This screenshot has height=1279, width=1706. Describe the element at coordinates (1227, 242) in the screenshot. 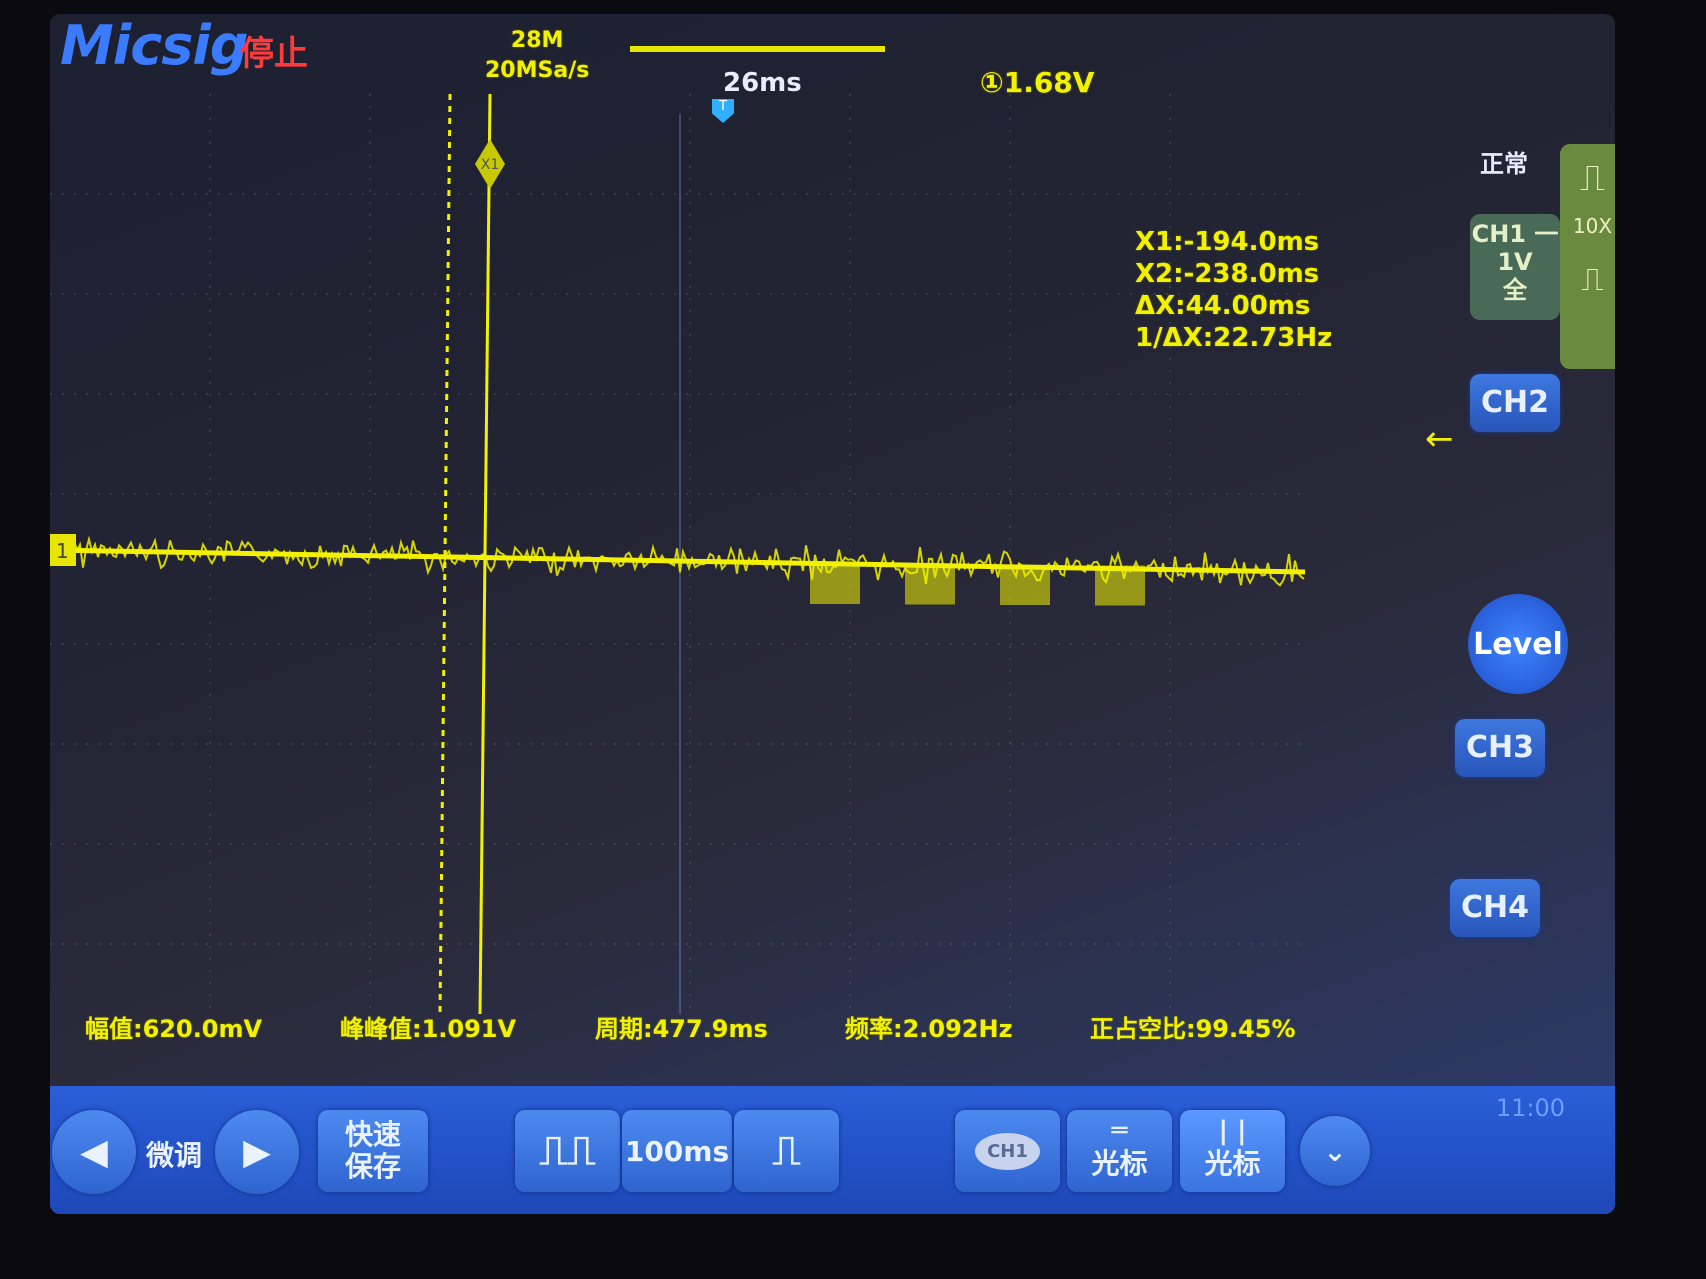

I see `cursor-x1-value: X1:-194.0ms` at that location.